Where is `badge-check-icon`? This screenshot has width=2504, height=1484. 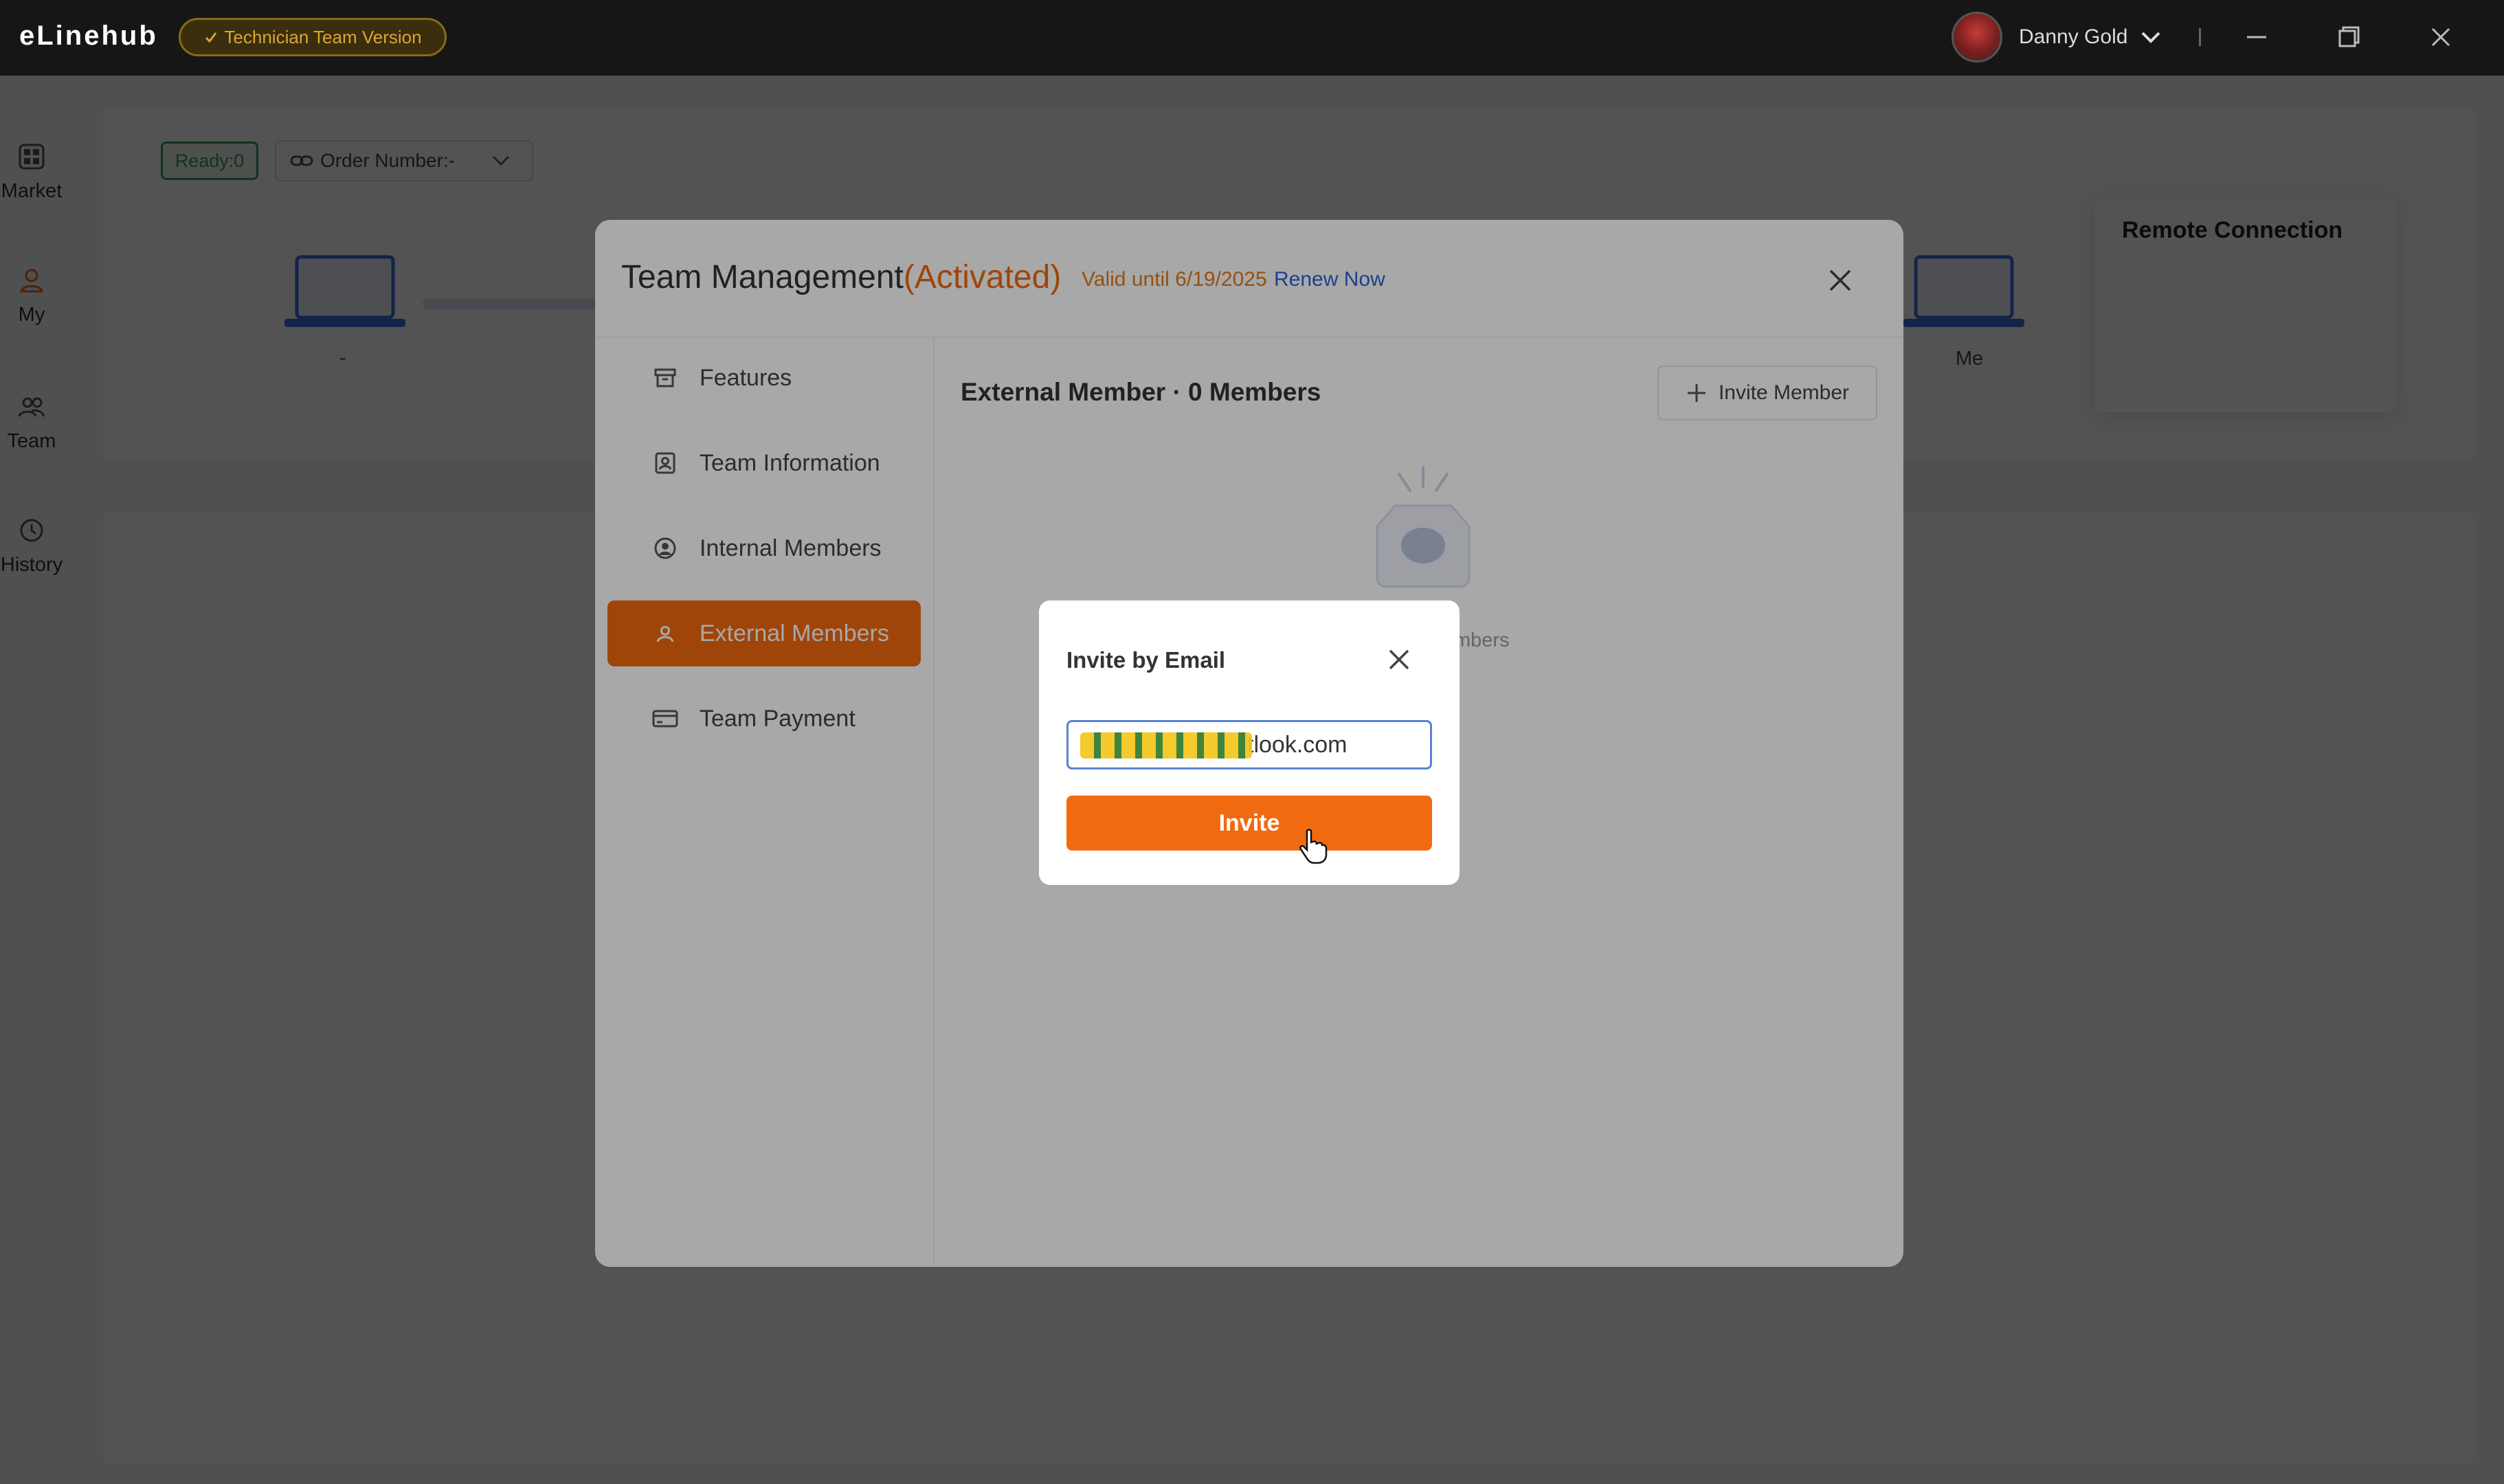 badge-check-icon is located at coordinates (211, 37).